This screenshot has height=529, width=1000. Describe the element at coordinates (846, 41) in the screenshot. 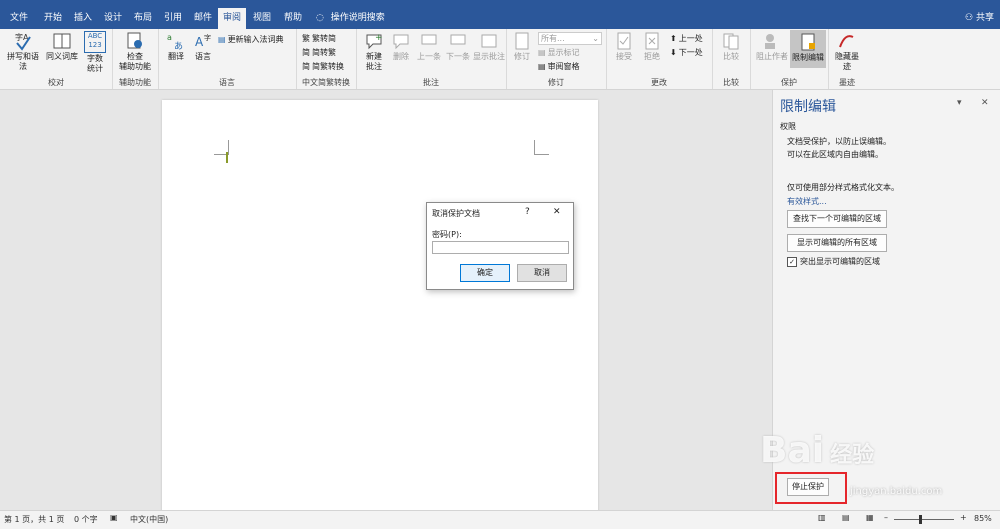

I see `ink-icon` at that location.